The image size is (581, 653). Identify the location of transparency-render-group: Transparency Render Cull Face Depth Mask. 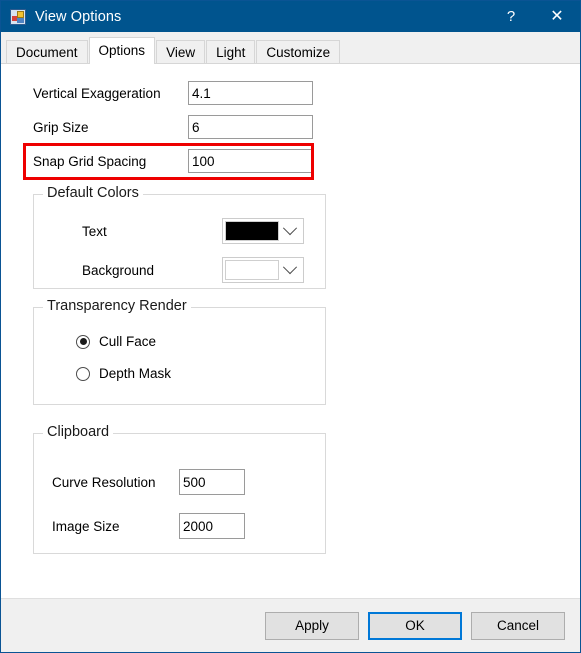
(179, 351).